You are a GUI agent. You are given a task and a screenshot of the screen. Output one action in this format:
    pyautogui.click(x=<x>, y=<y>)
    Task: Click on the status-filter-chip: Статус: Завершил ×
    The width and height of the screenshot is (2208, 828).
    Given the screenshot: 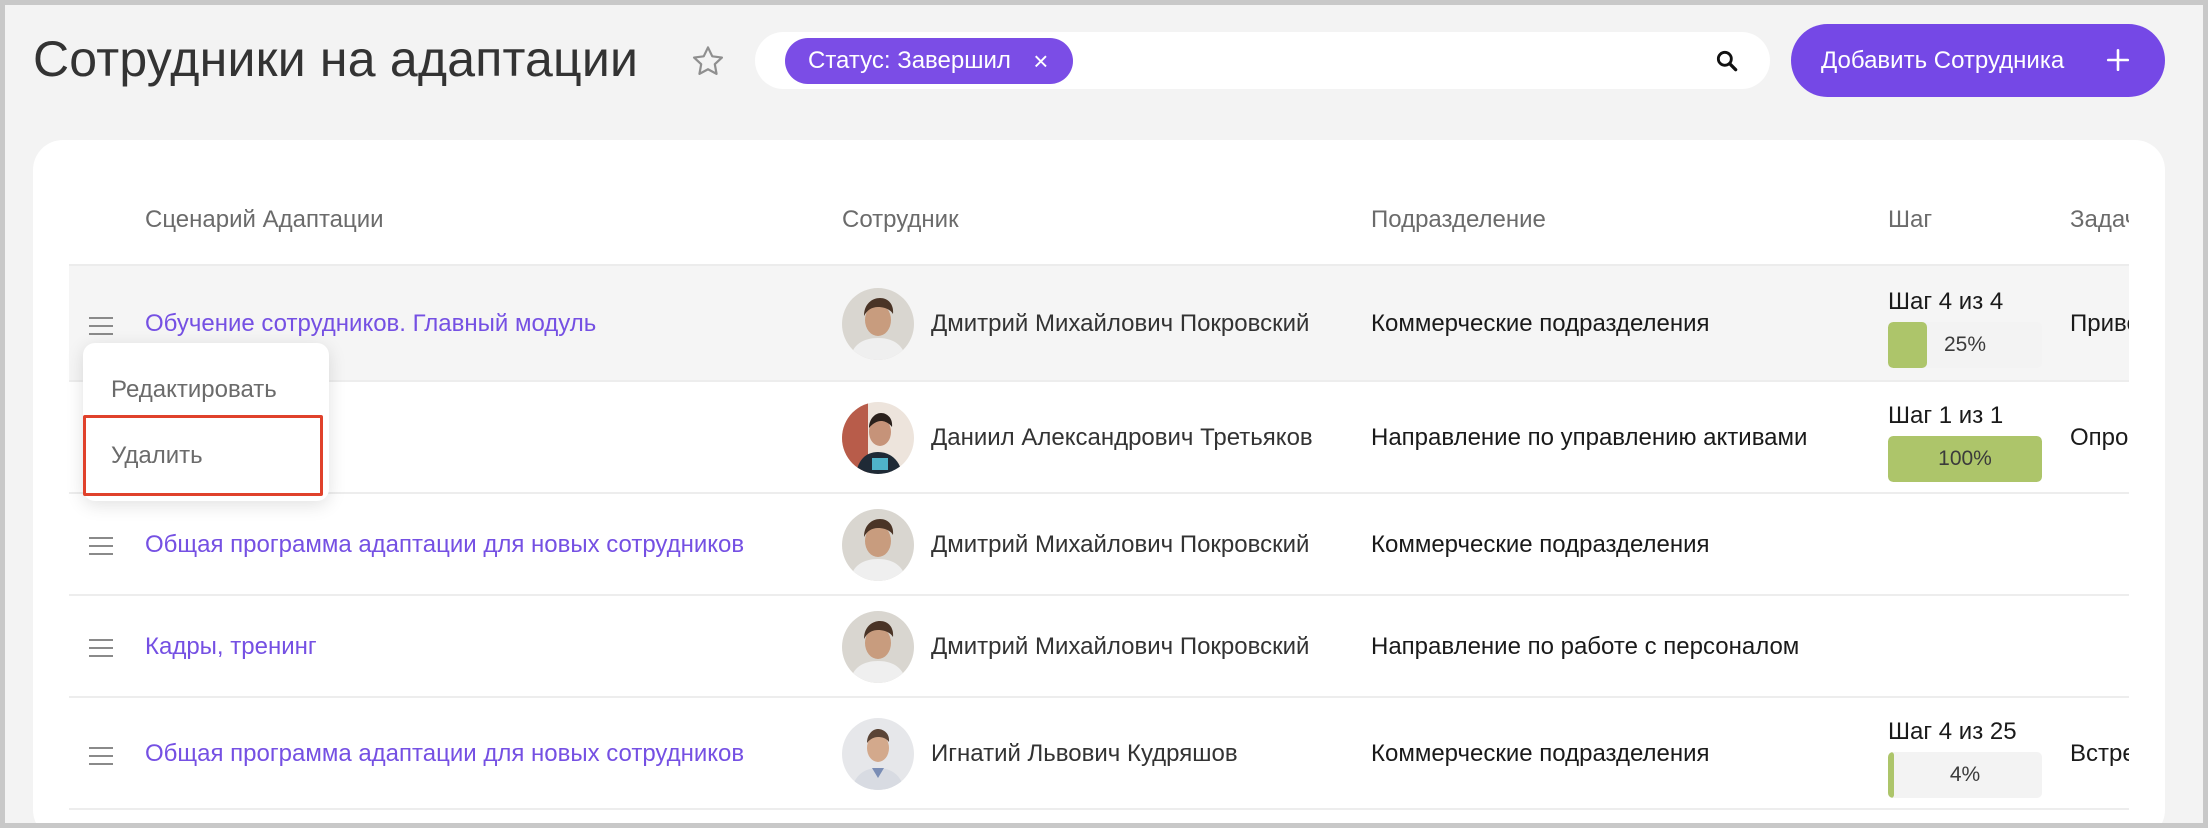 What is the action you would take?
    pyautogui.click(x=929, y=61)
    